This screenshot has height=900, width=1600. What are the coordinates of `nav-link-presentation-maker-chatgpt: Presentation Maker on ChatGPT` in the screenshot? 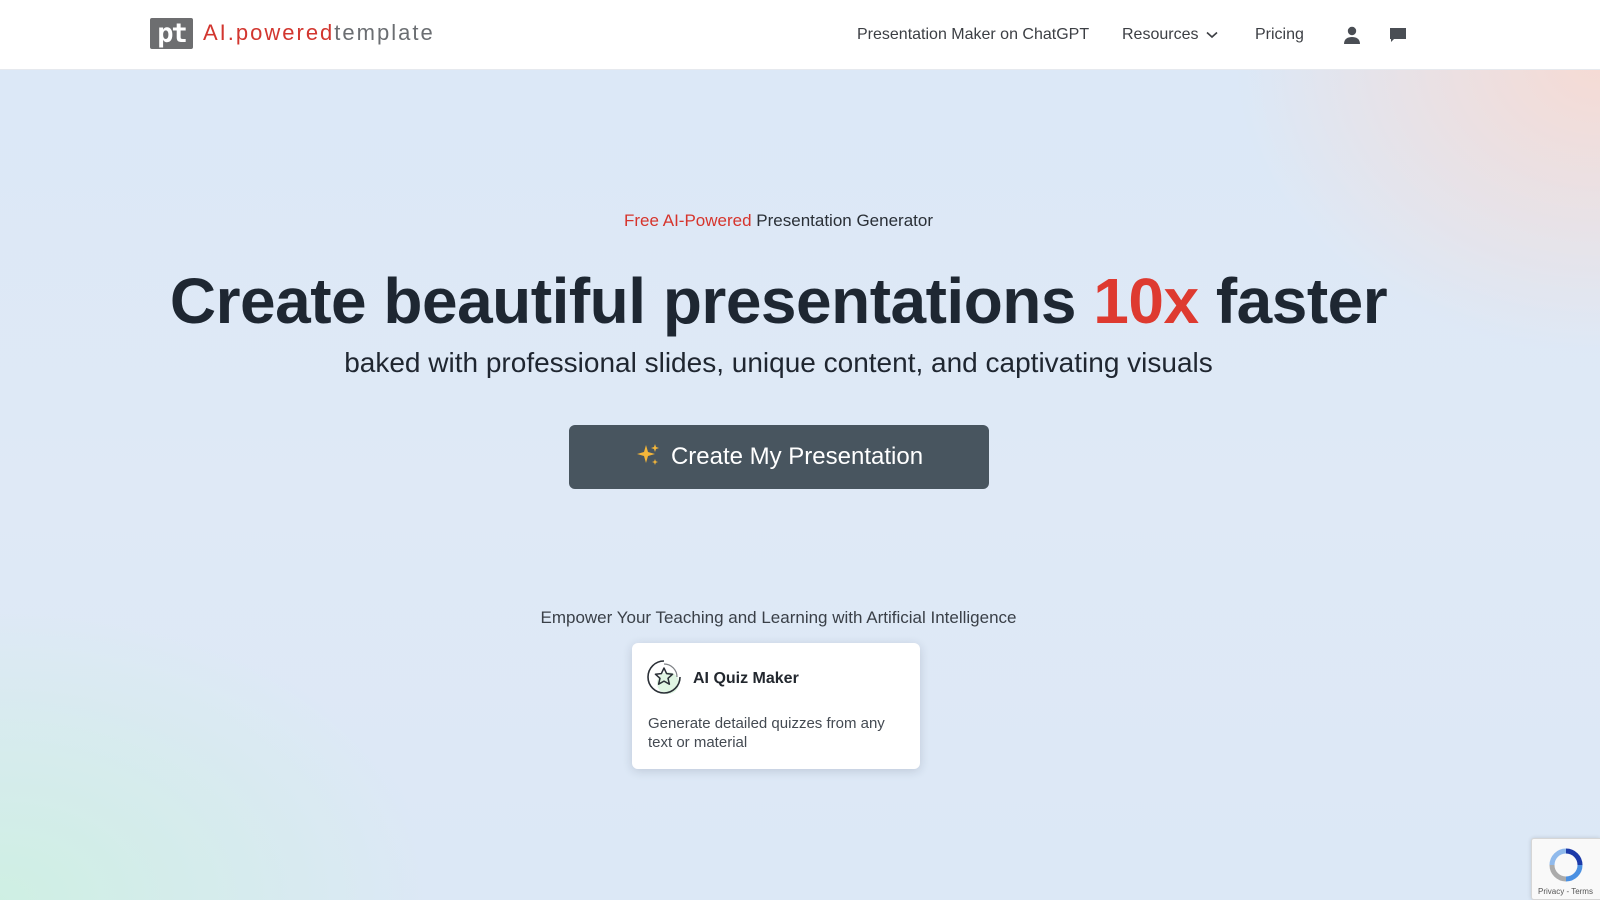 It's located at (973, 35).